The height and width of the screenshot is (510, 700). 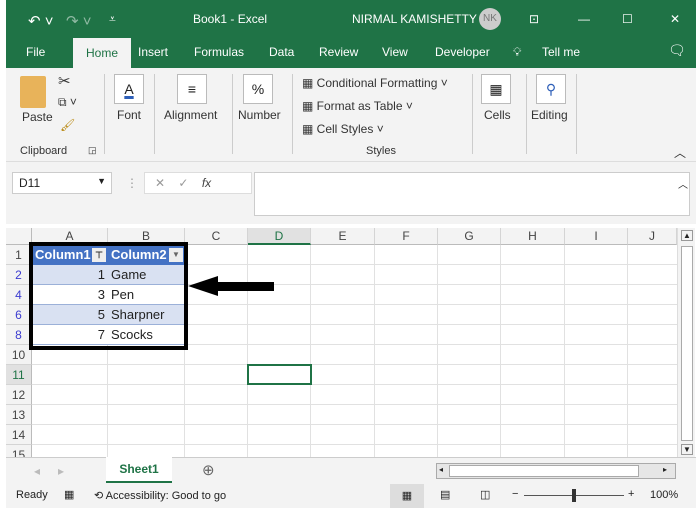 What do you see at coordinates (469, 236) in the screenshot?
I see `column-header-g: G` at bounding box center [469, 236].